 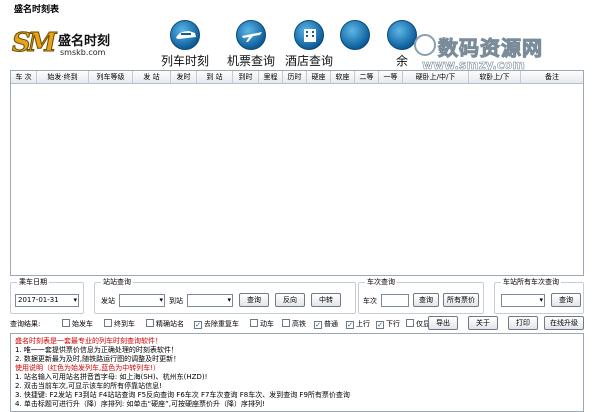 What do you see at coordinates (25, 324) in the screenshot?
I see `options-label: 查询结果:` at bounding box center [25, 324].